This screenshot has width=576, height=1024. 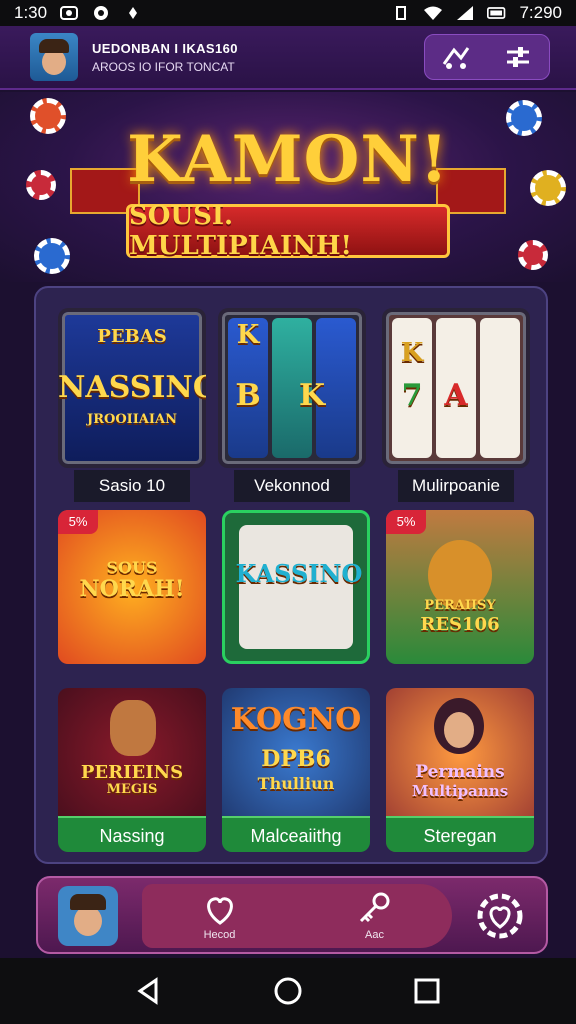 What do you see at coordinates (456, 486) in the screenshot?
I see `game-label: Mulirpoanie` at bounding box center [456, 486].